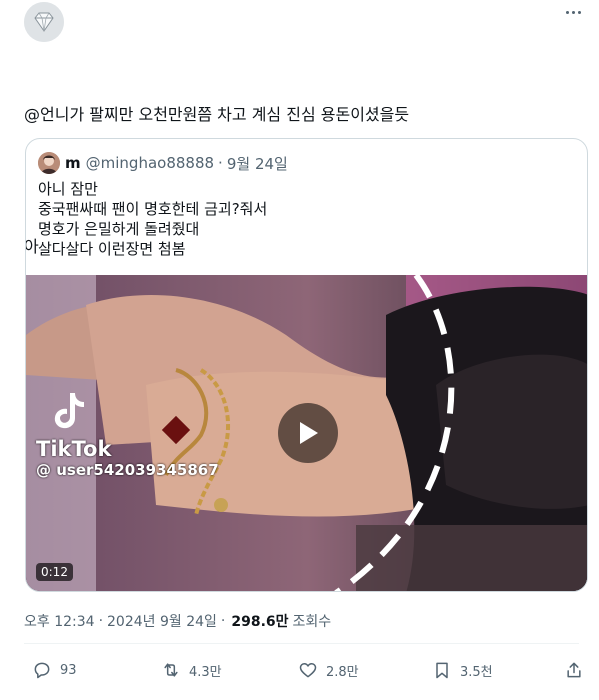  What do you see at coordinates (69, 411) in the screenshot?
I see `tiktok-icon` at bounding box center [69, 411].